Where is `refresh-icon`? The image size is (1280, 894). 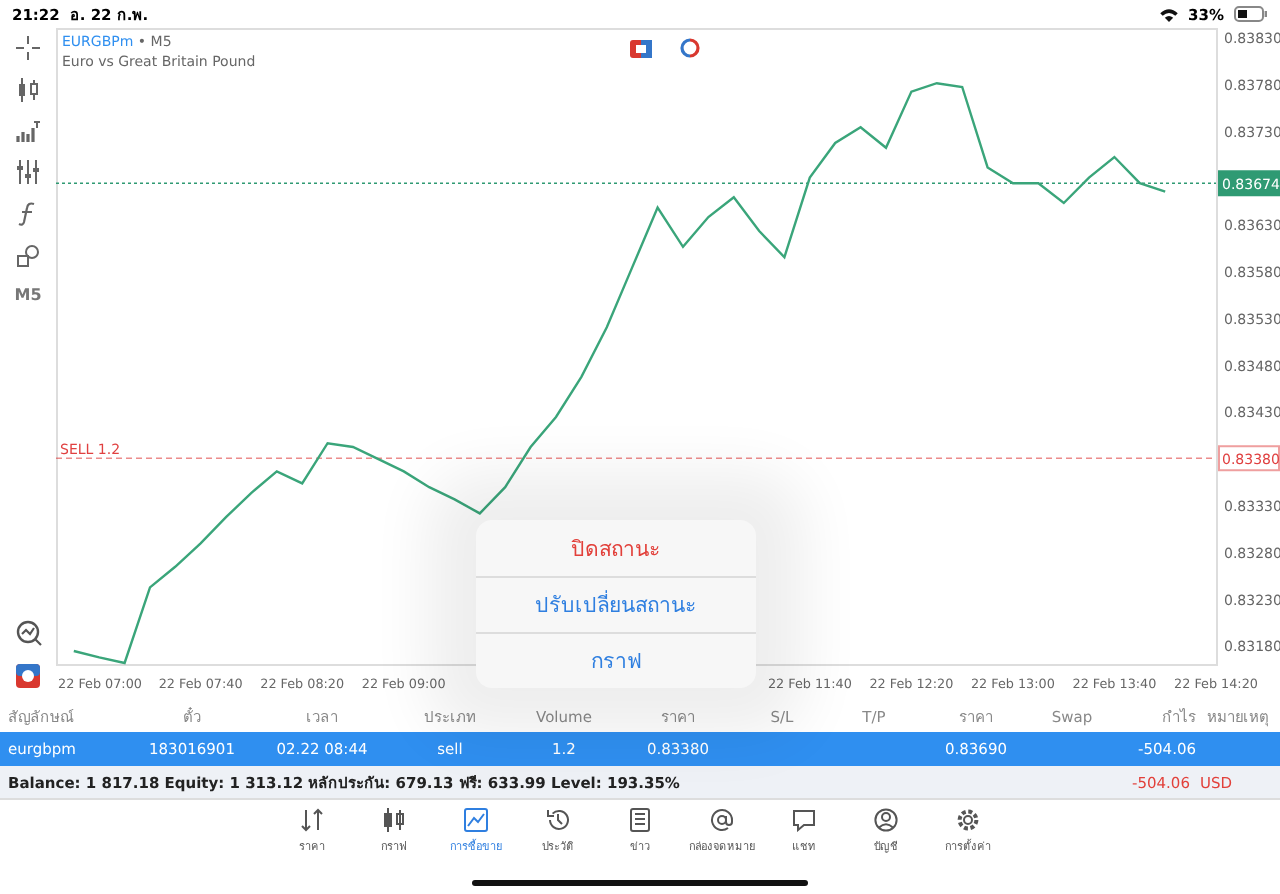 refresh-icon is located at coordinates (690, 48).